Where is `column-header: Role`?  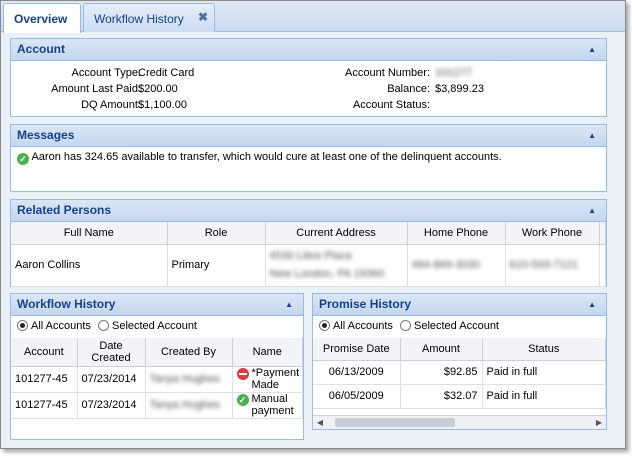 column-header: Role is located at coordinates (216, 233).